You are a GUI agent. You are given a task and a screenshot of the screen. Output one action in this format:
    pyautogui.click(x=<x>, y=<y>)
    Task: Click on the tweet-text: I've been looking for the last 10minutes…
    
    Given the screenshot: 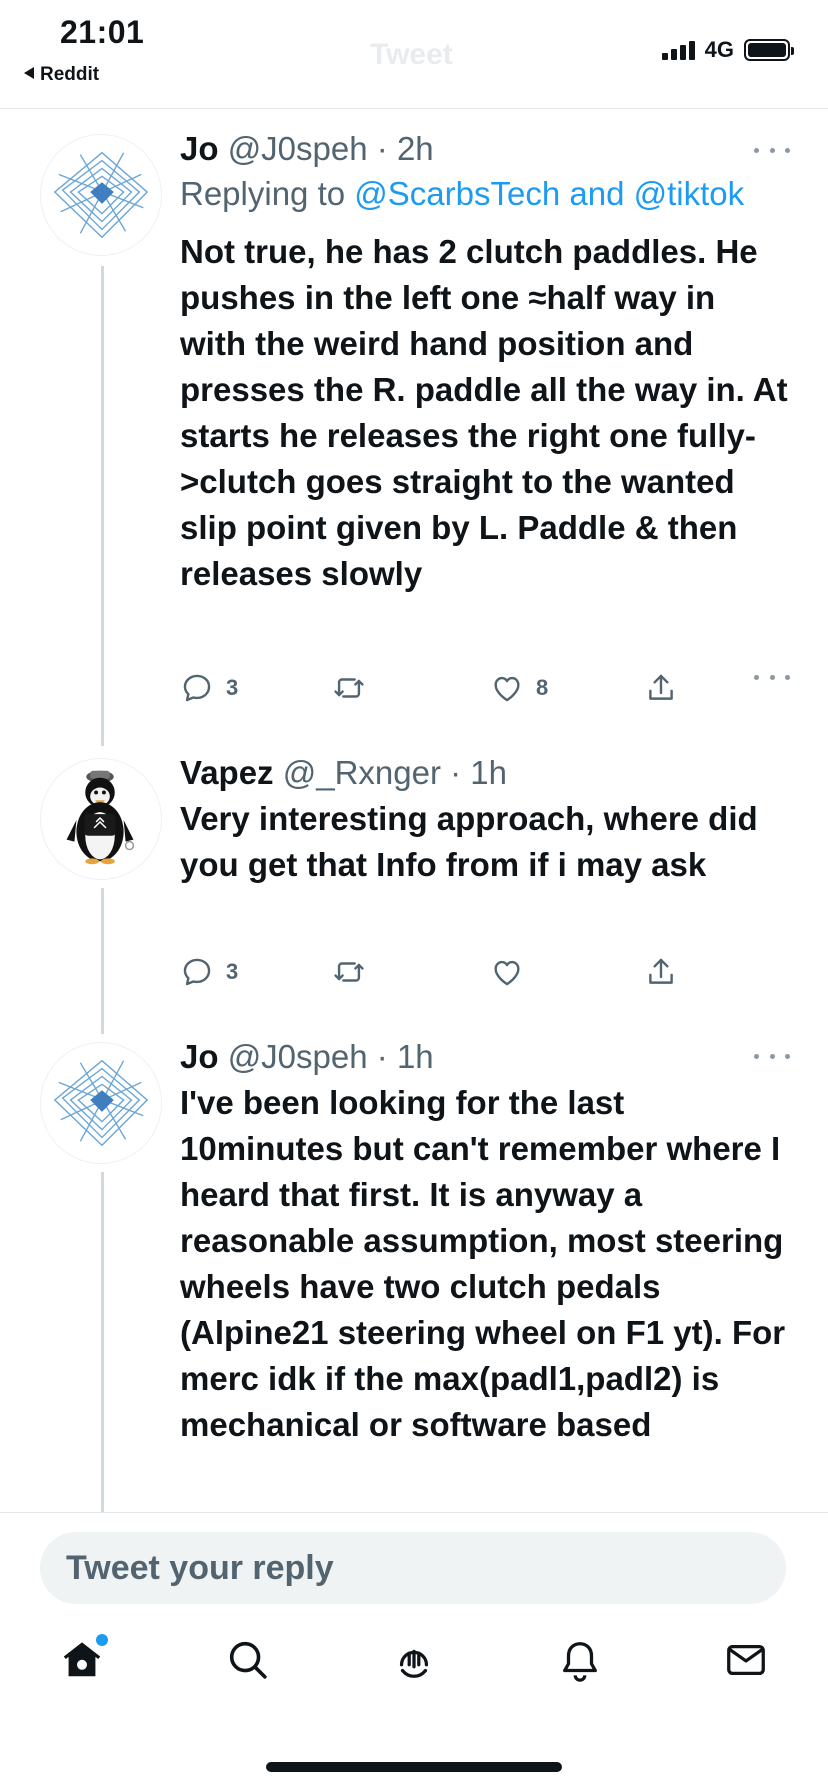 What is the action you would take?
    pyautogui.click(x=483, y=1263)
    